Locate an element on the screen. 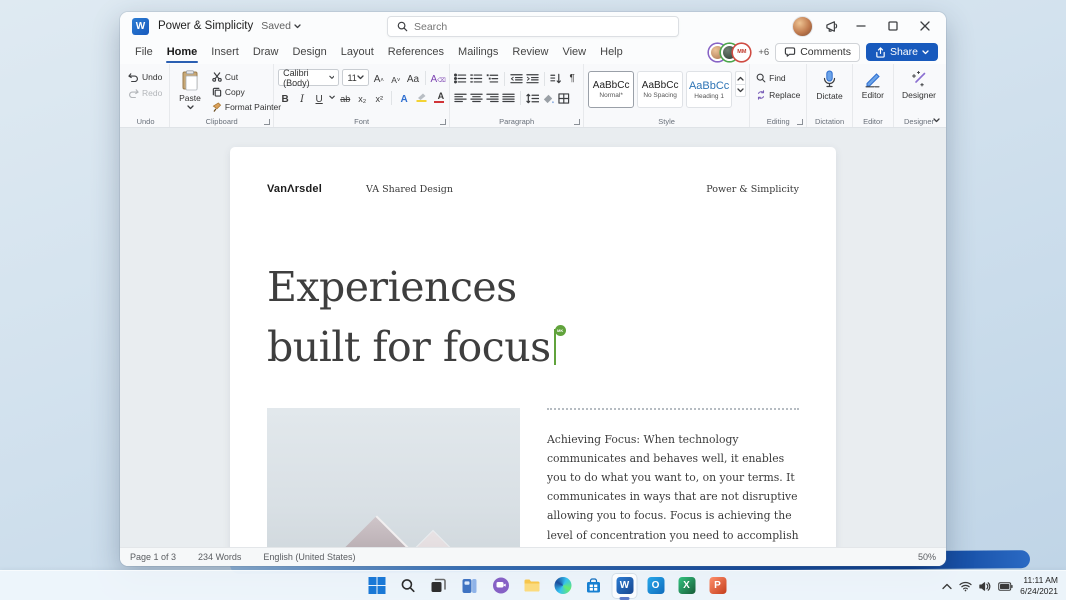 The image size is (1066, 600). edge-button is located at coordinates (563, 586).